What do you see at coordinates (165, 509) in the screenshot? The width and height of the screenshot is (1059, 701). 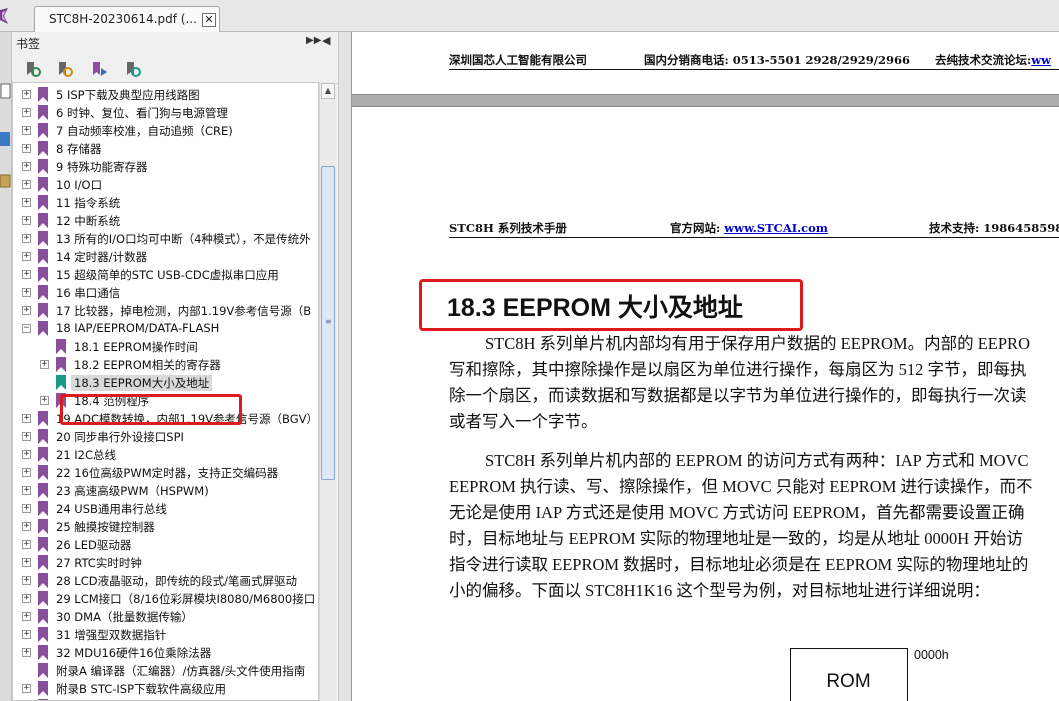 I see `bookmark-item: +24 USB通用串行总线` at bounding box center [165, 509].